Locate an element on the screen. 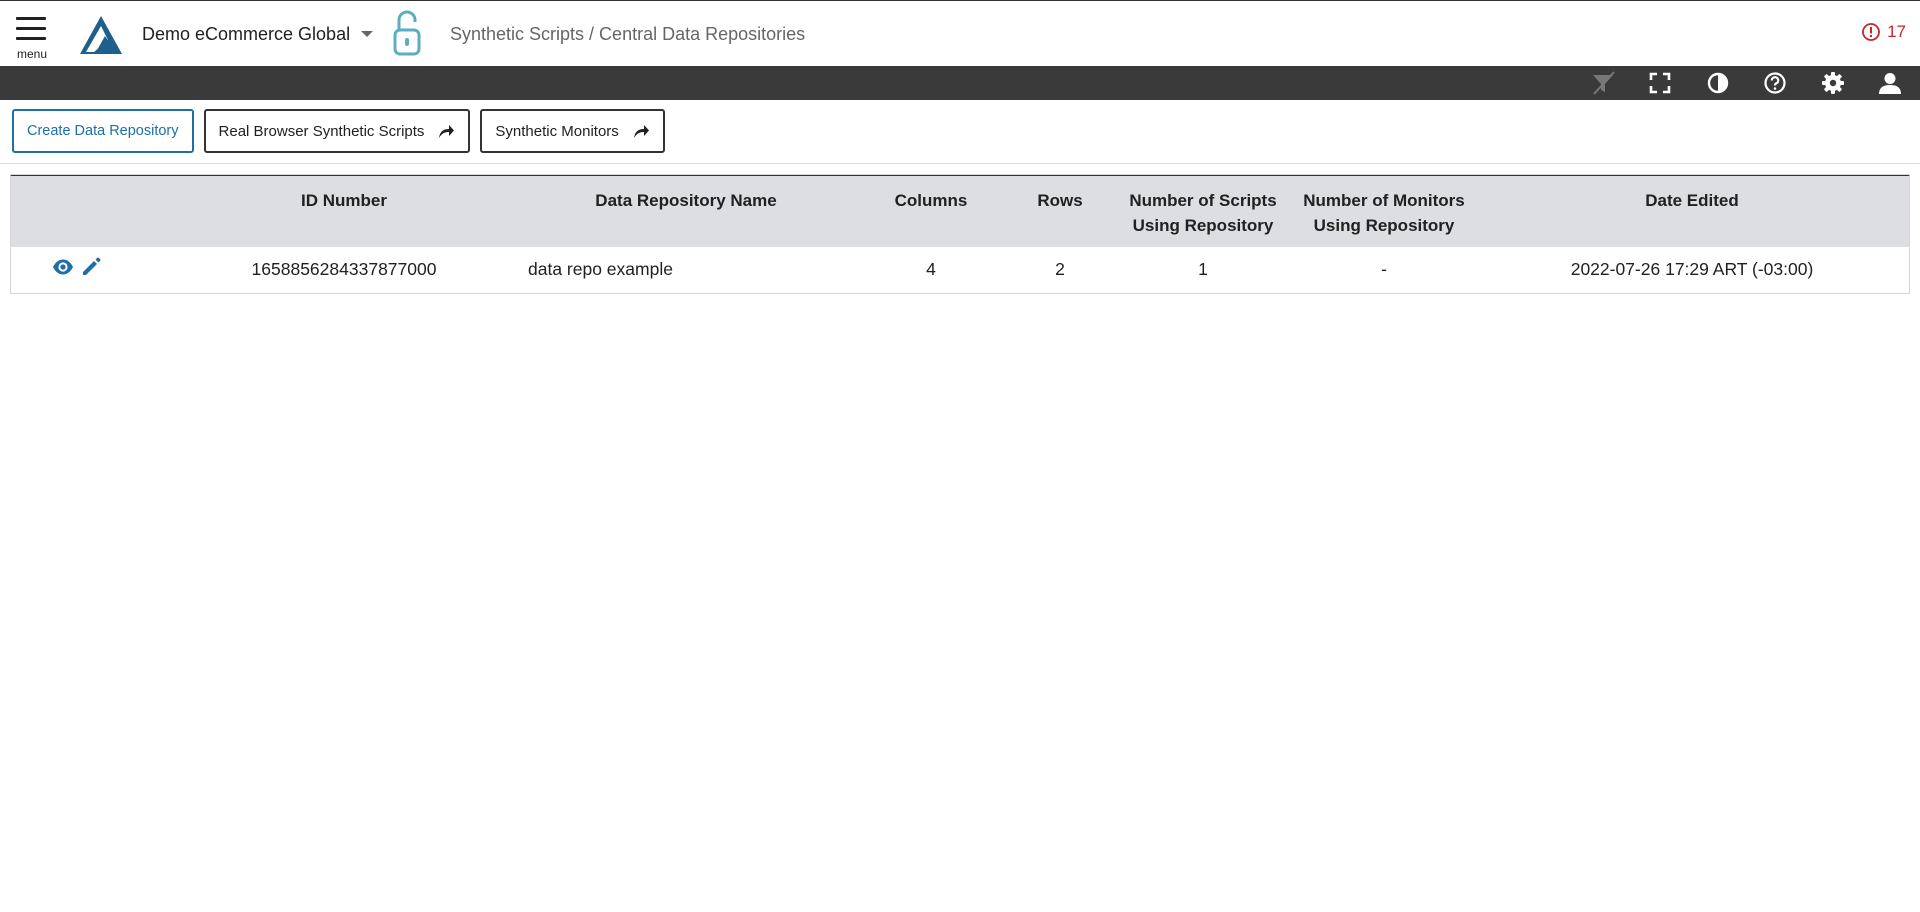 This screenshot has height=912, width=1920. real-browser-scripts-button: Real Browser Synthetic Scripts is located at coordinates (337, 131).